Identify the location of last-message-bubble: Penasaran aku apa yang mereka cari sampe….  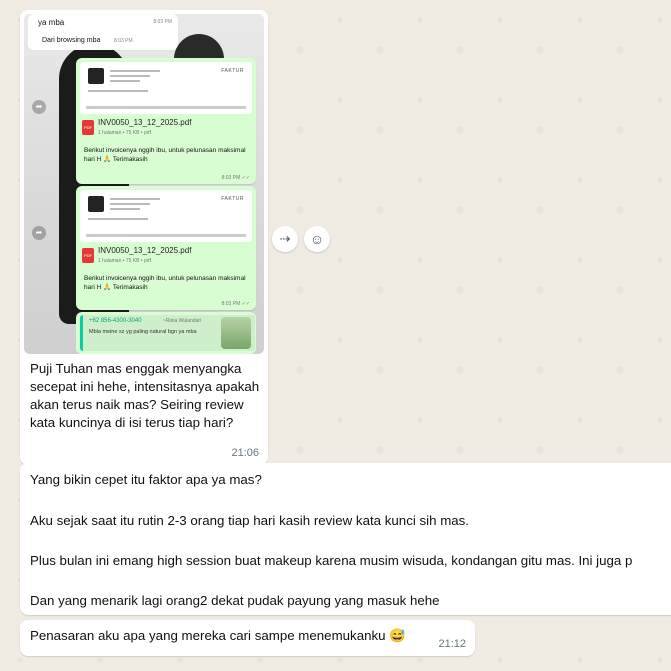
(247, 638).